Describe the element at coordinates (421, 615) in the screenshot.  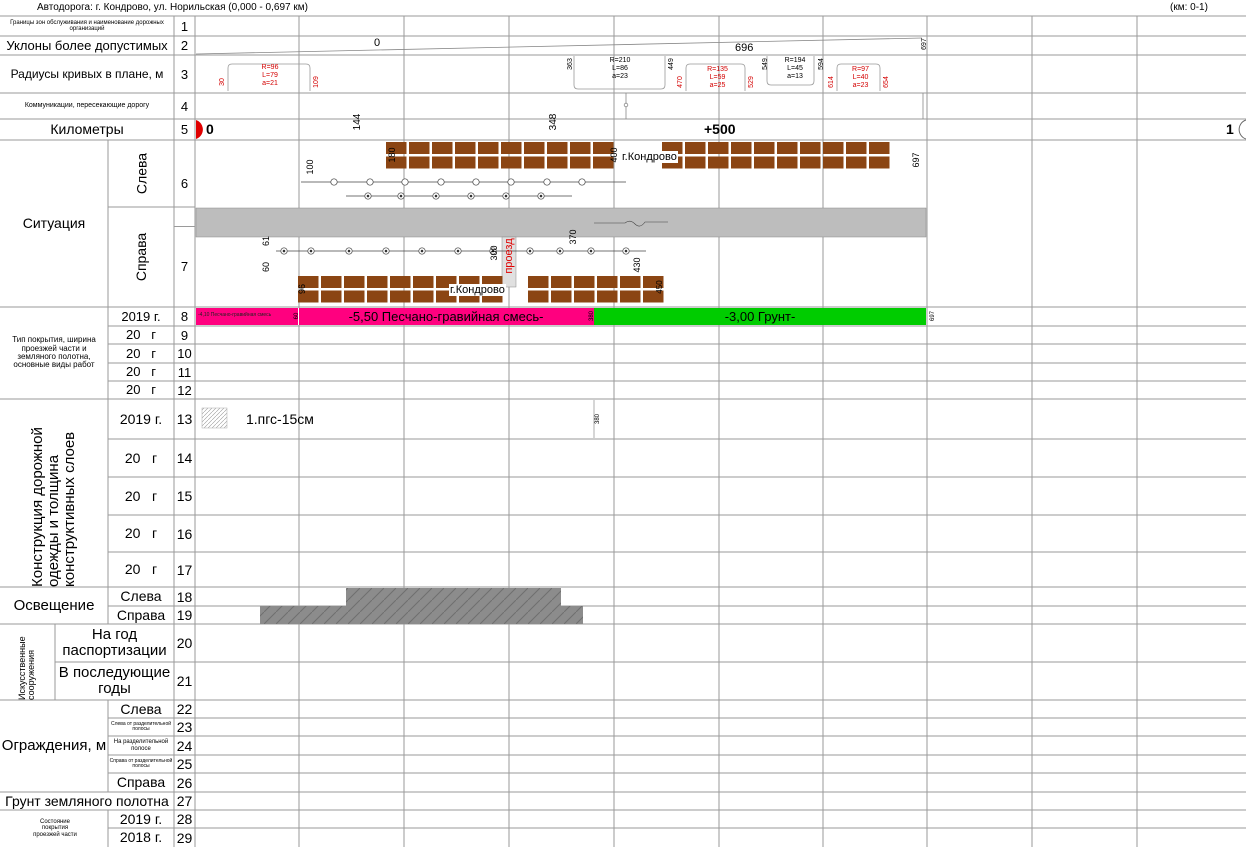
I see `lighting-right-bar` at that location.